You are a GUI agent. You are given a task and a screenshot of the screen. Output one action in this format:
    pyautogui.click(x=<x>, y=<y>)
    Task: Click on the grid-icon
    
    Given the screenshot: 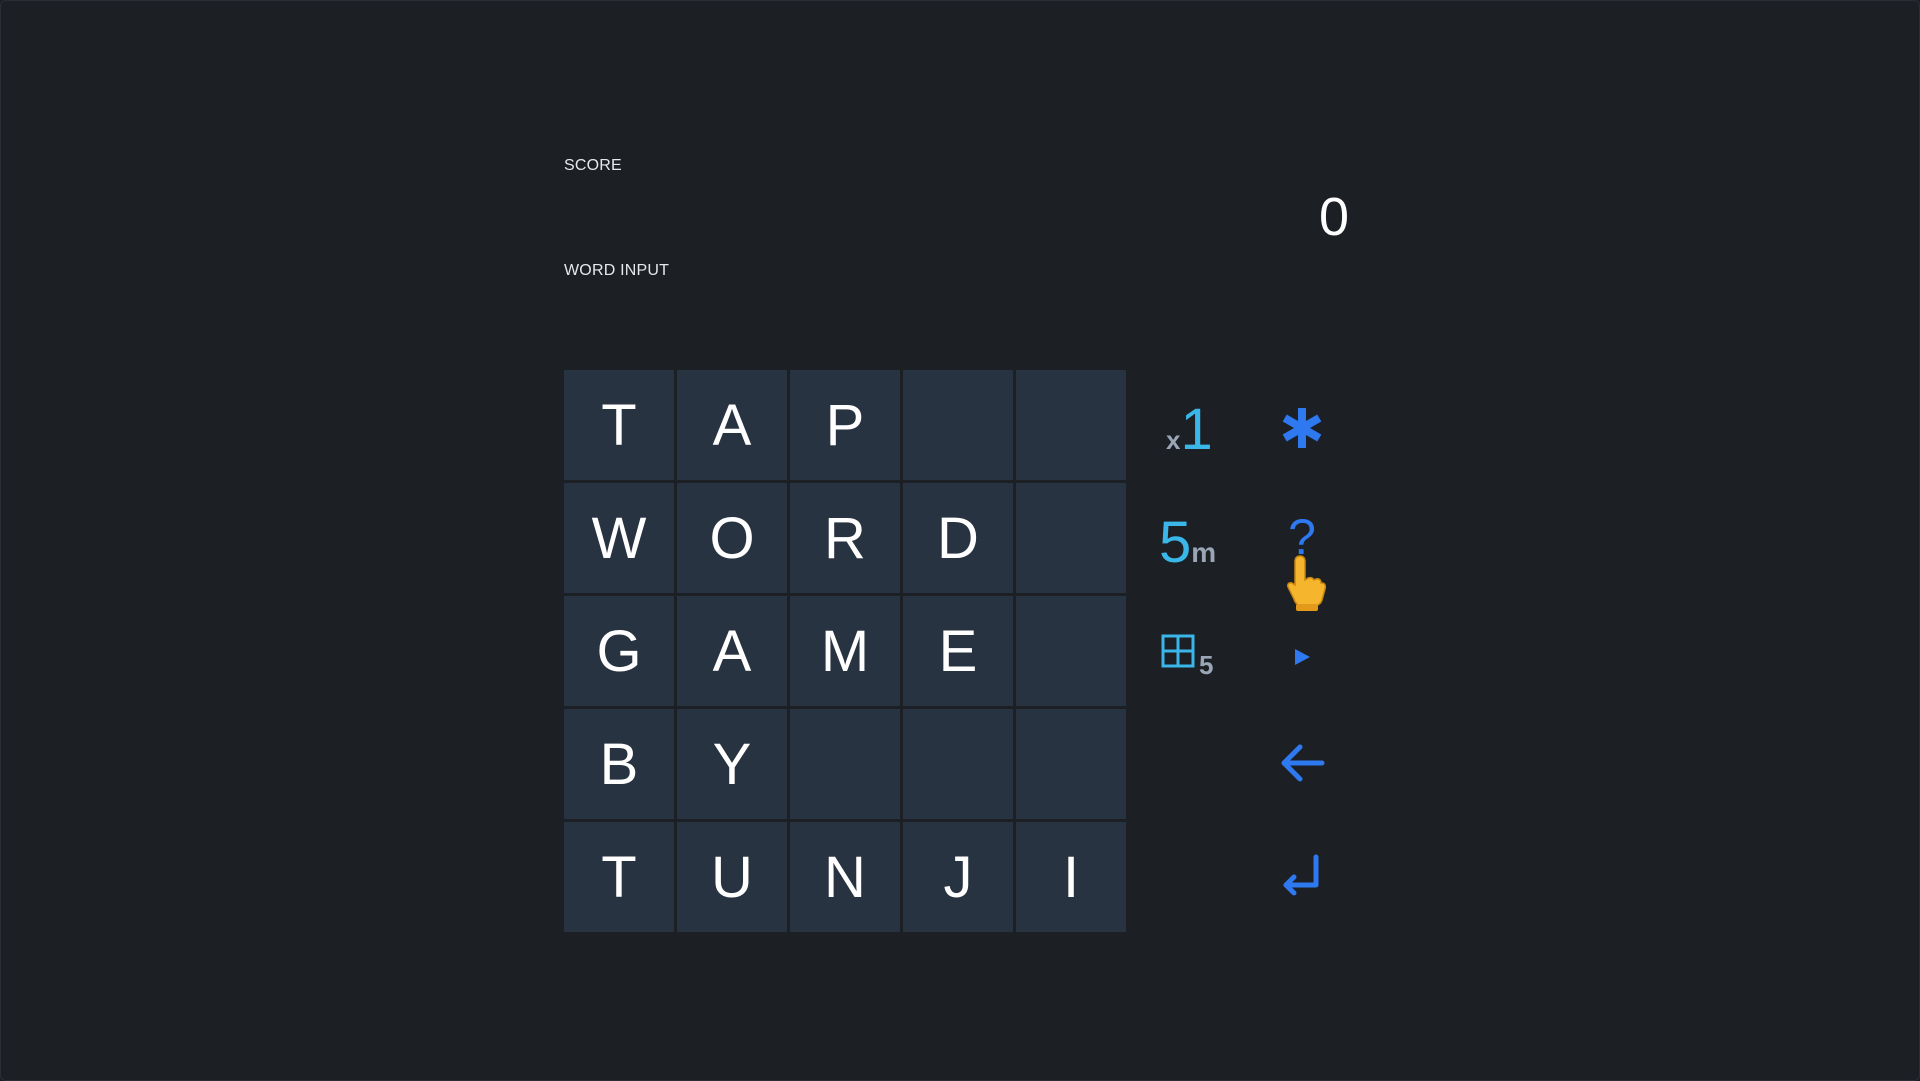 What is the action you would take?
    pyautogui.click(x=1178, y=651)
    